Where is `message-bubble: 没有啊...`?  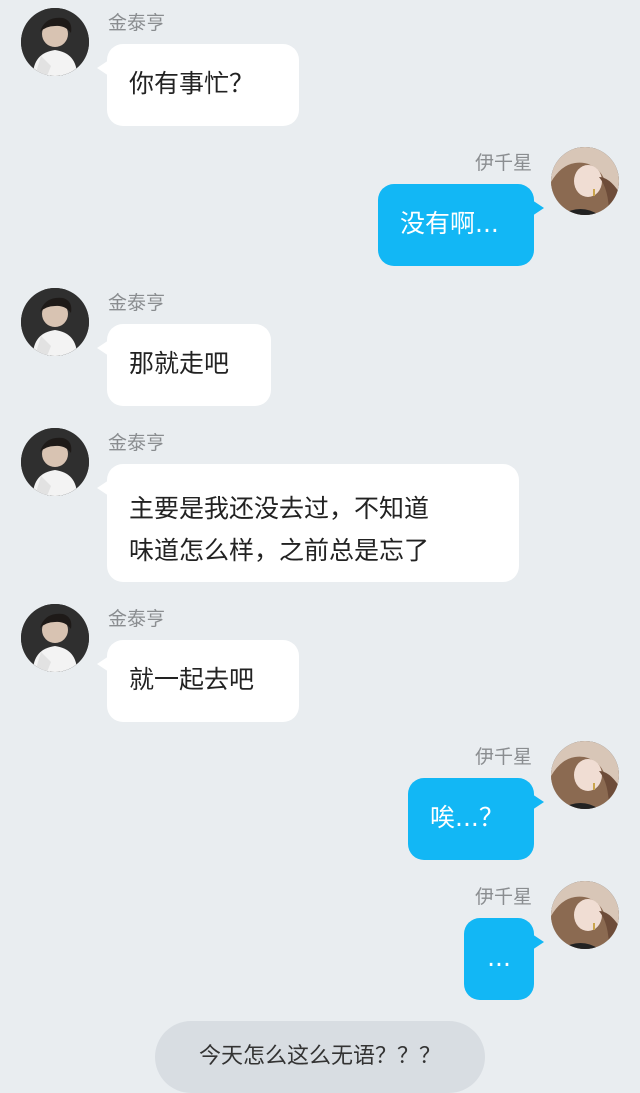
message-bubble: 没有啊... is located at coordinates (461, 225).